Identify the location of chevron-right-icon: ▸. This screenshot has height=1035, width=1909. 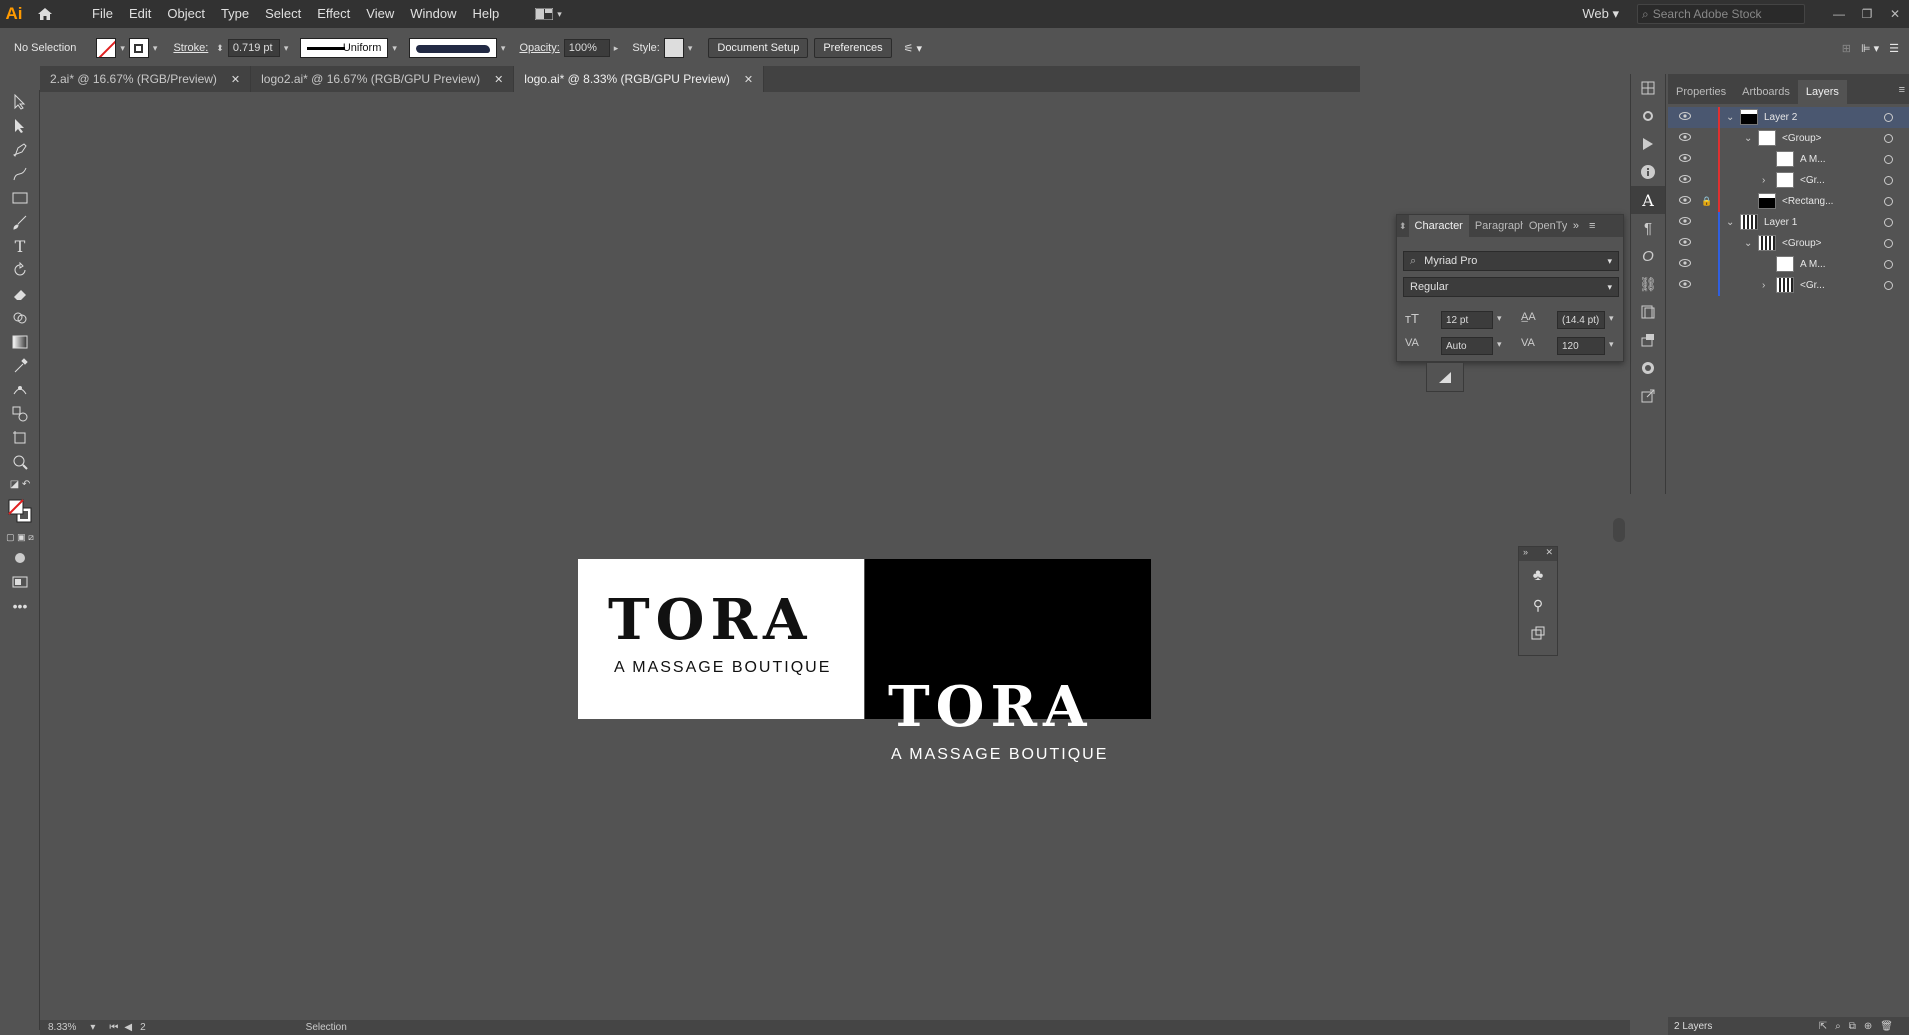
(616, 48).